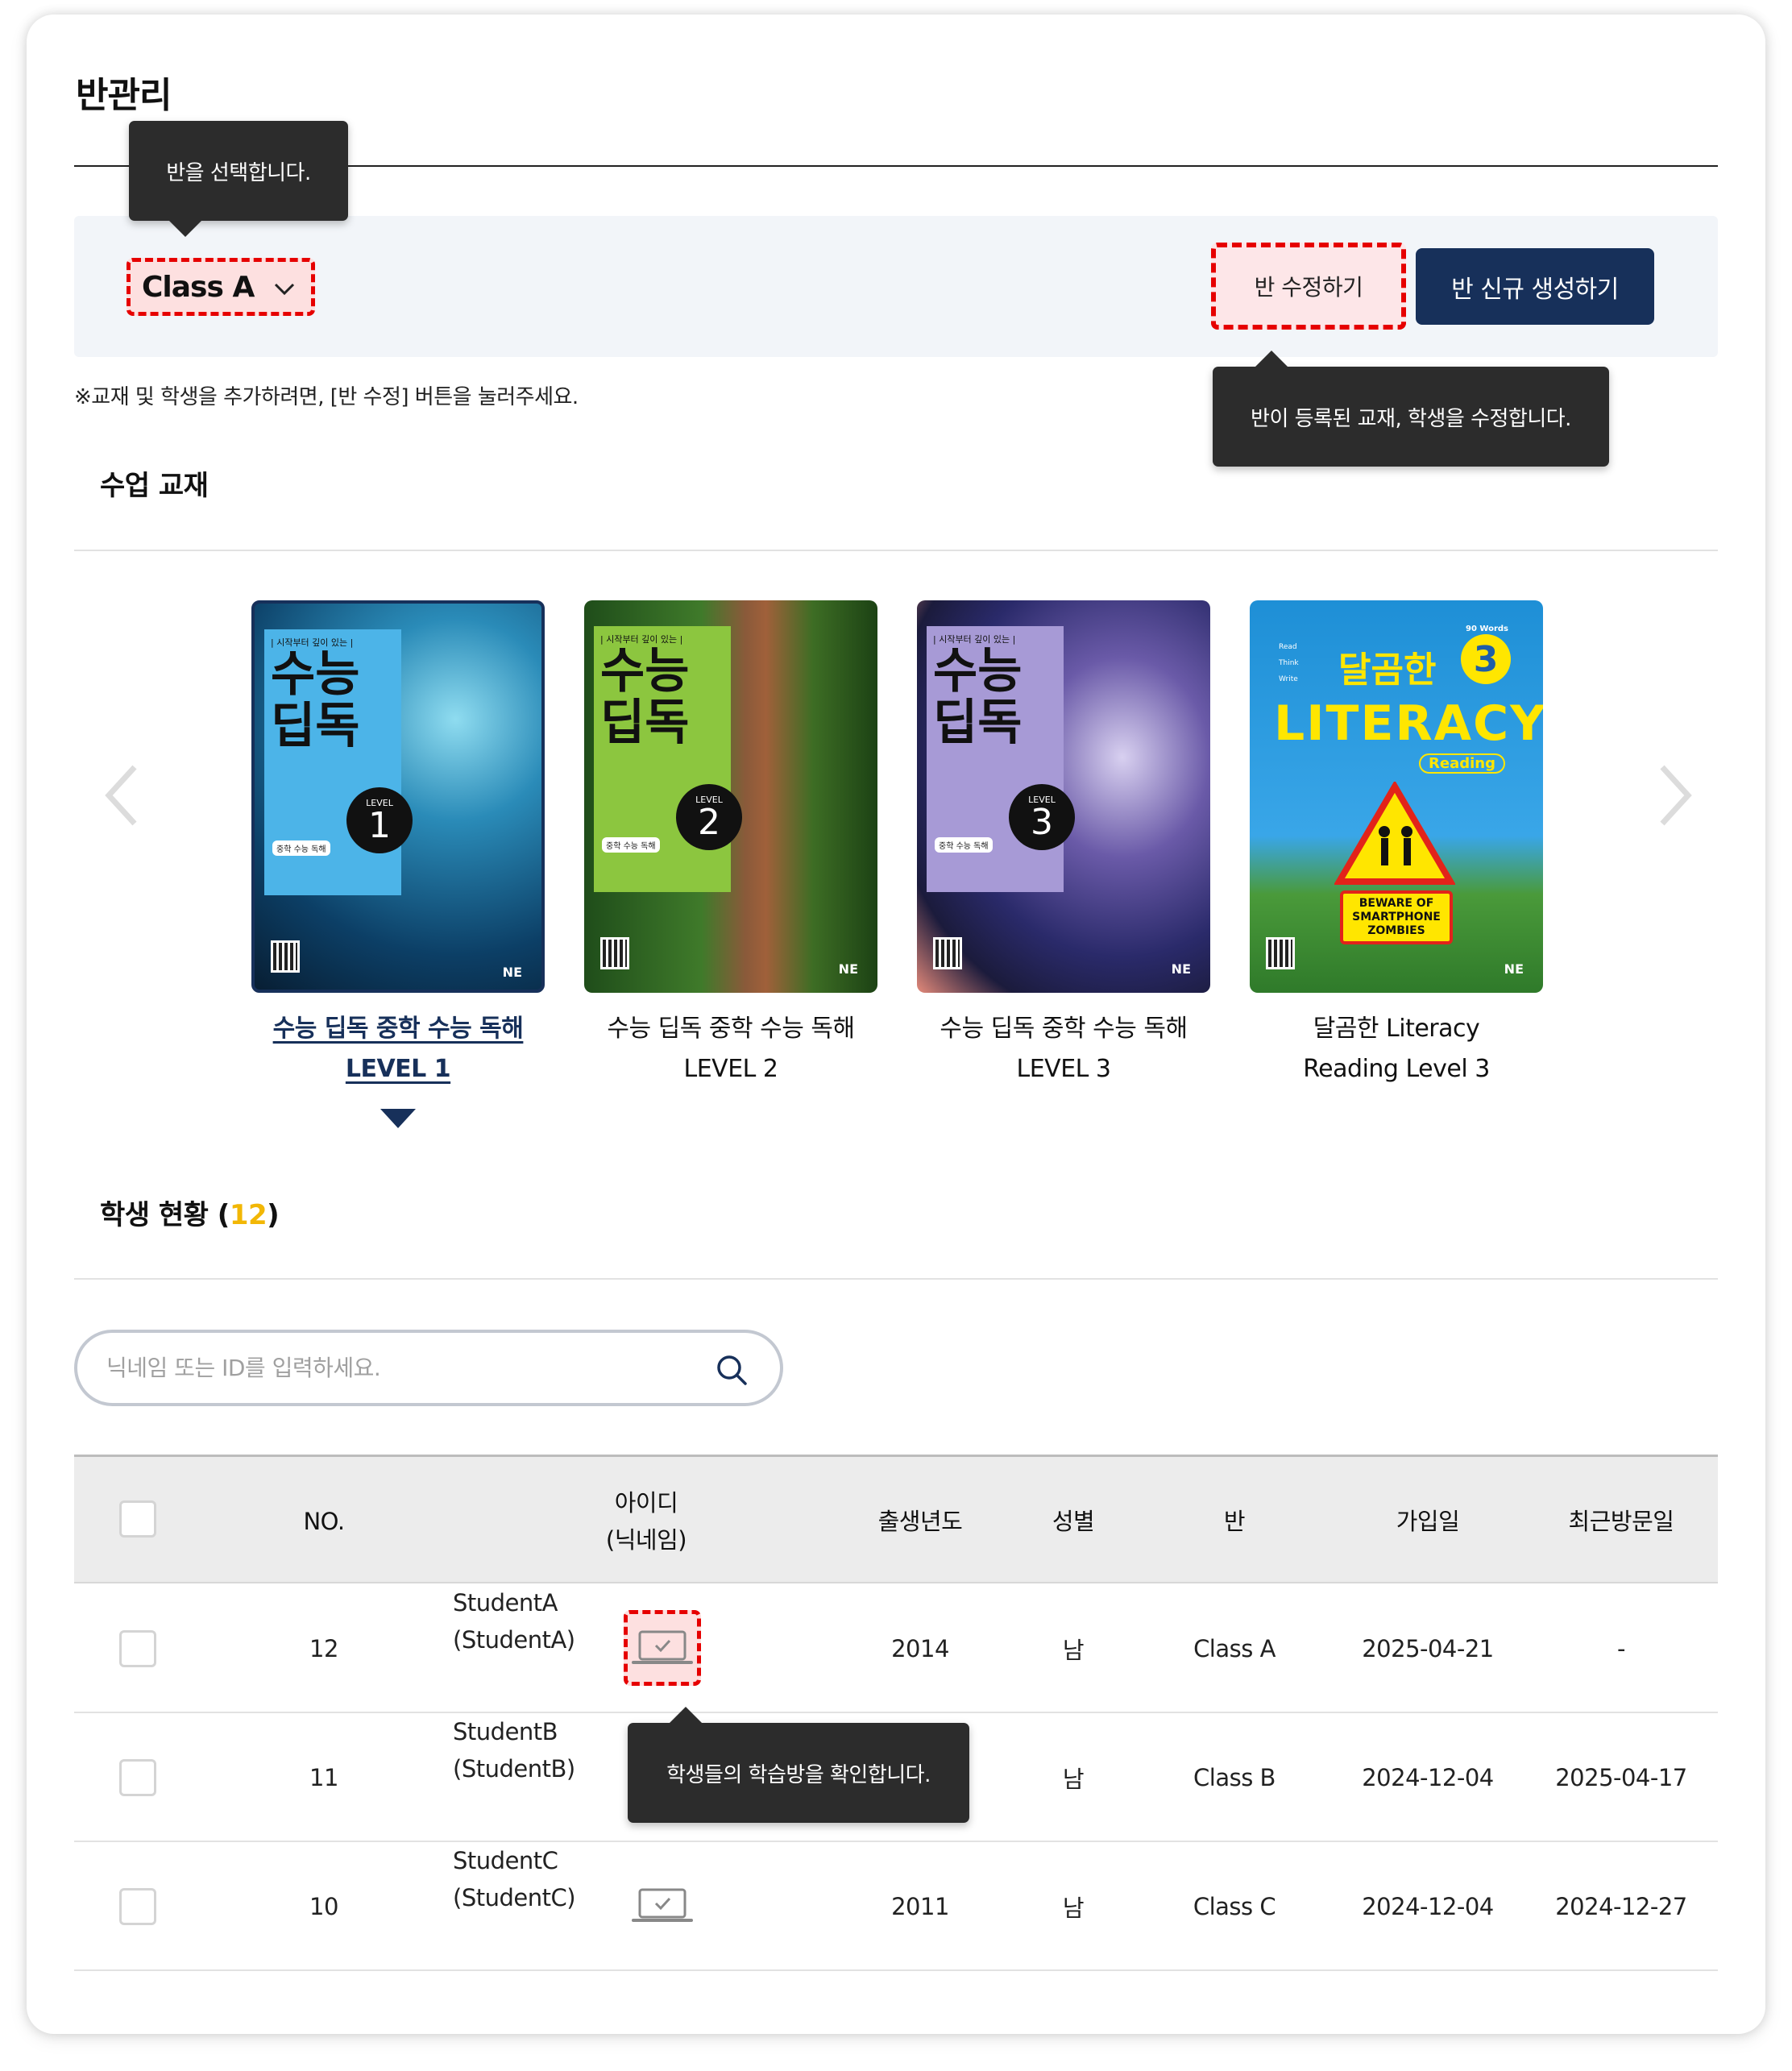 This screenshot has width=1792, height=2071. I want to click on students-divider, so click(896, 1279).